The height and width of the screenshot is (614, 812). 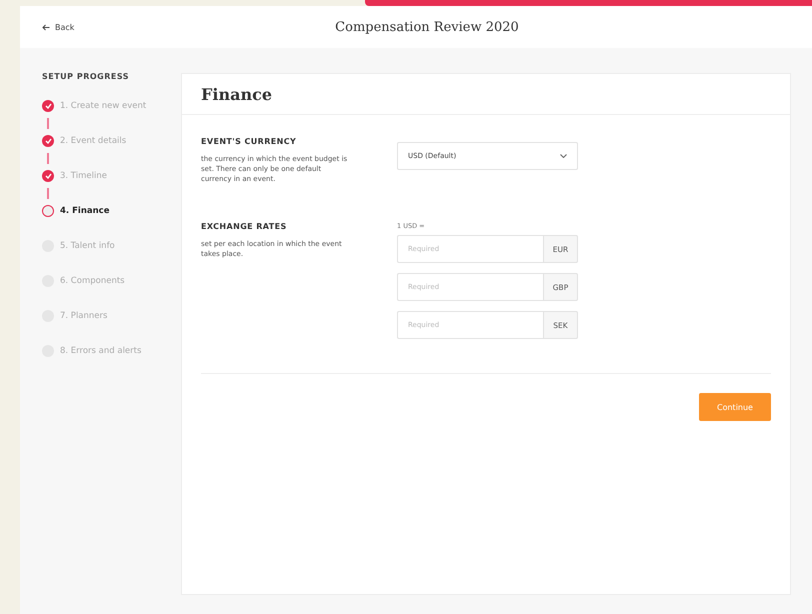 What do you see at coordinates (92, 281) in the screenshot?
I see `step-label: 6. Components` at bounding box center [92, 281].